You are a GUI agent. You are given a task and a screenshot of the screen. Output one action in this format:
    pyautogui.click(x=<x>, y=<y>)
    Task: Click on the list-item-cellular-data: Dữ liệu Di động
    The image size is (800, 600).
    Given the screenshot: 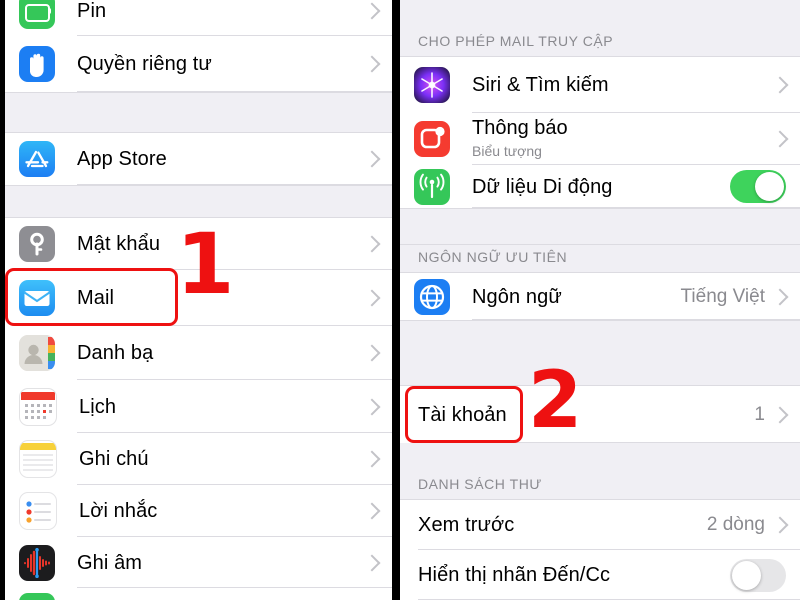 What is the action you would take?
    pyautogui.click(x=600, y=186)
    